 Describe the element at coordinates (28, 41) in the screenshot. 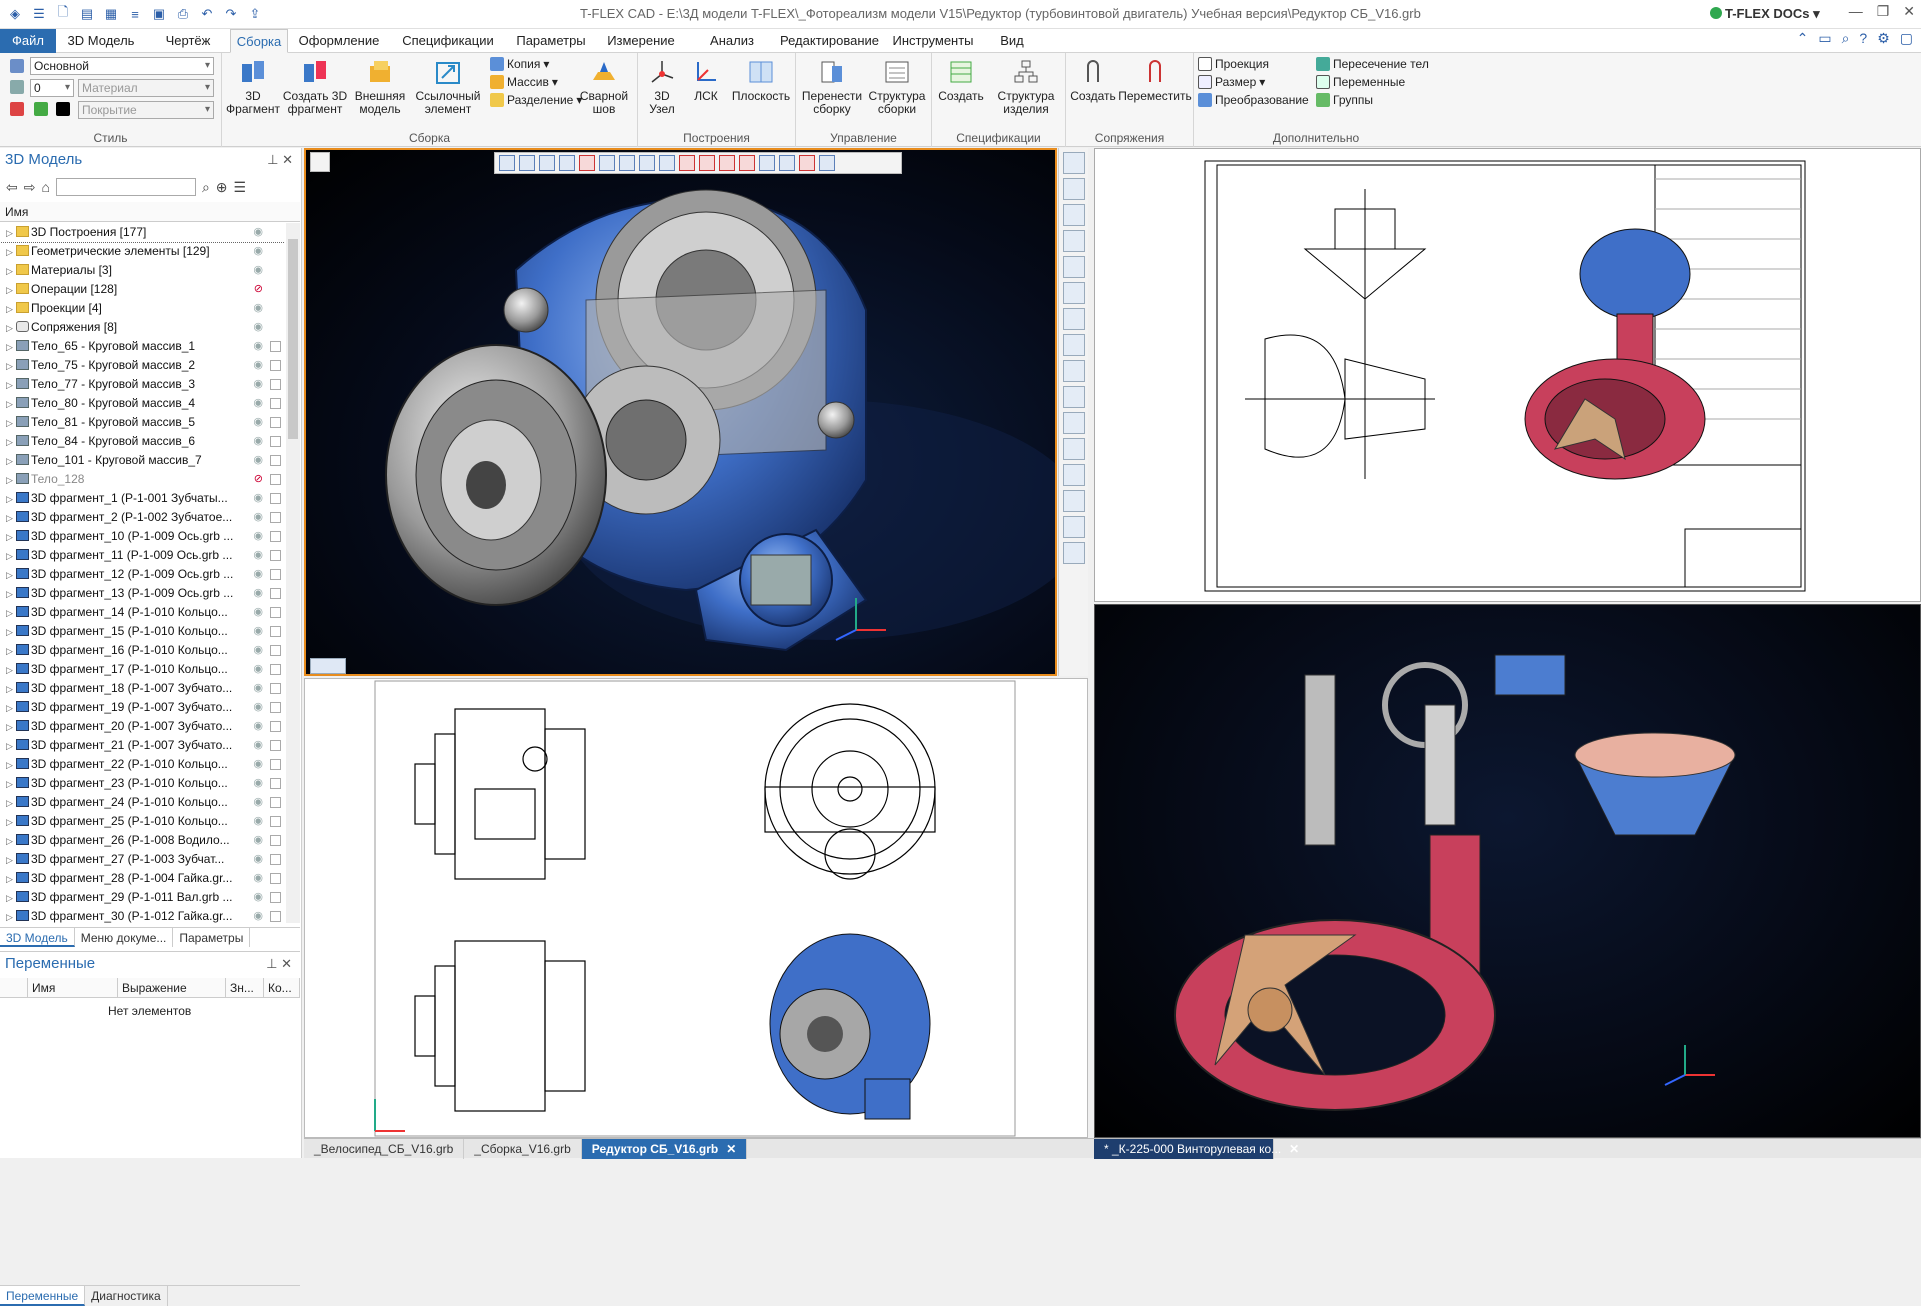

I see `menu-tab: Файл` at that location.